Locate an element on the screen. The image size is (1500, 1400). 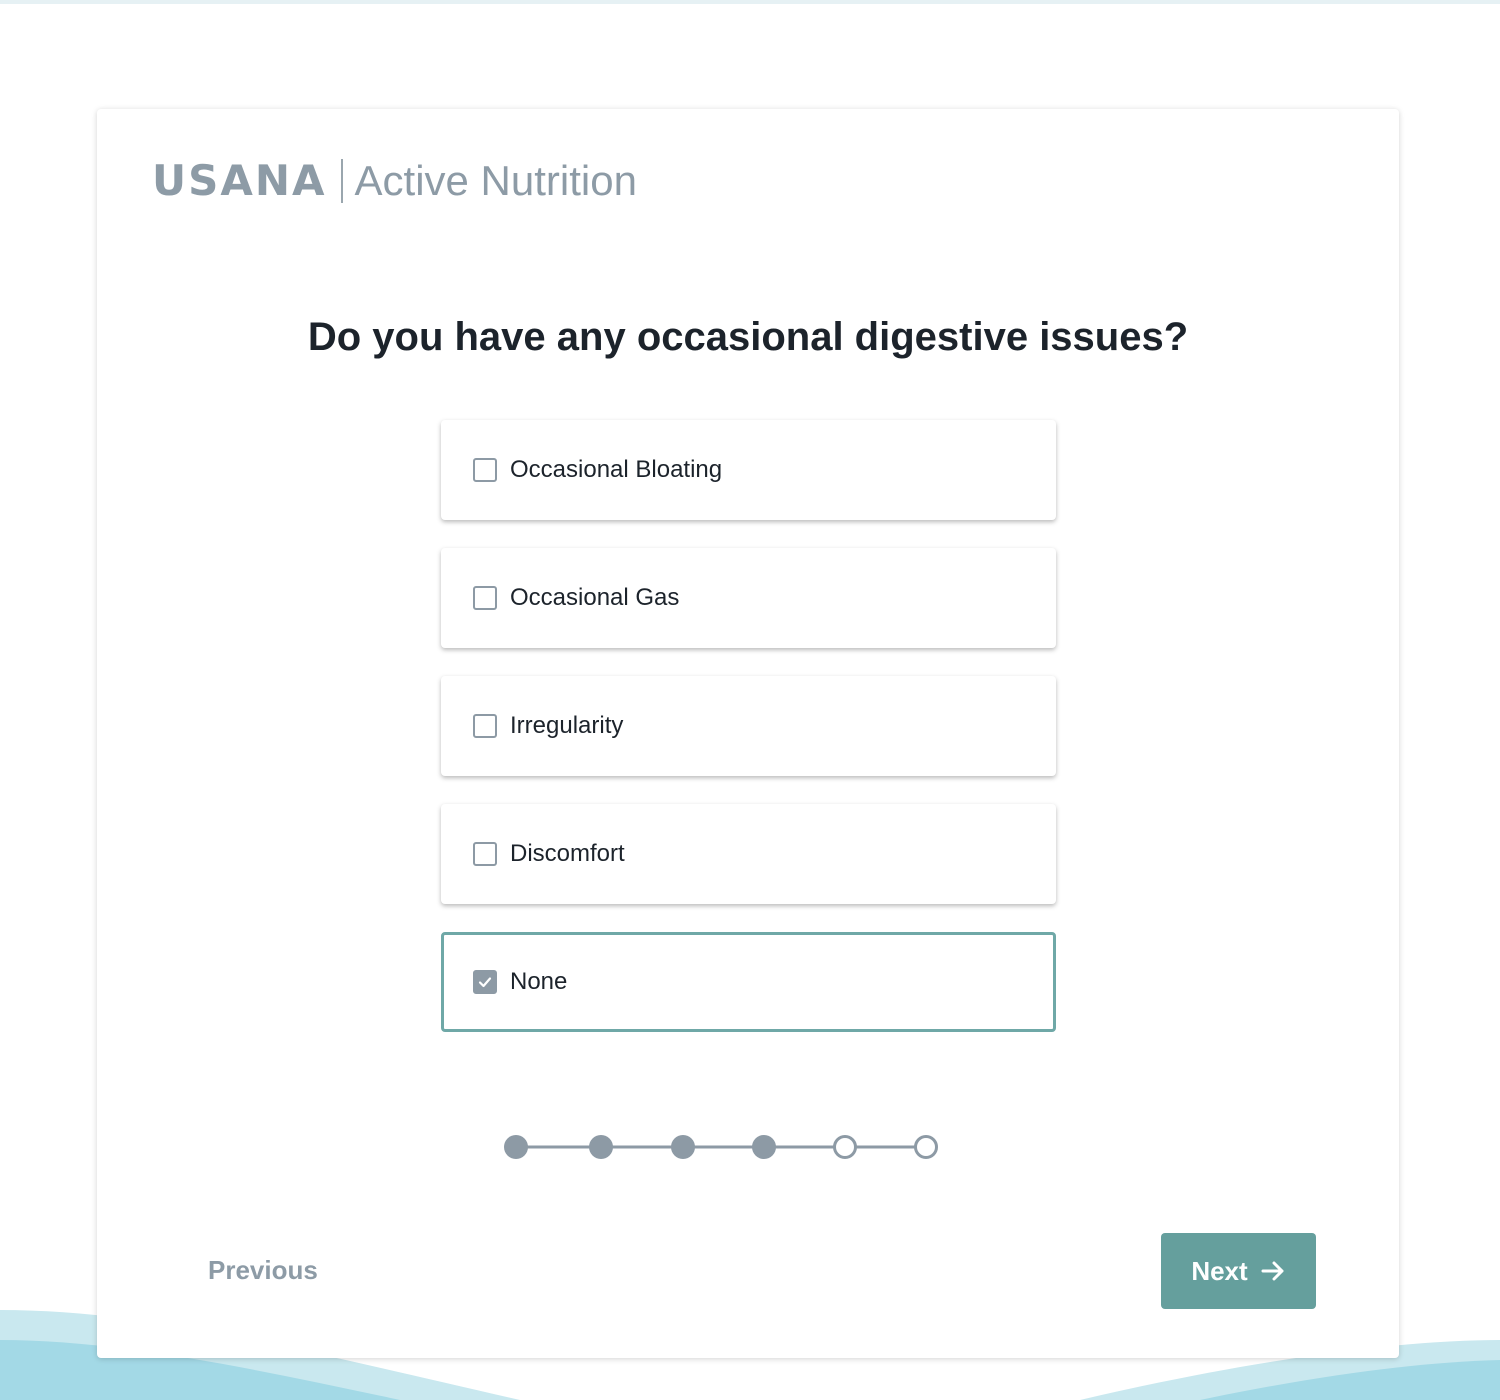
option-label: None is located at coordinates (539, 981).